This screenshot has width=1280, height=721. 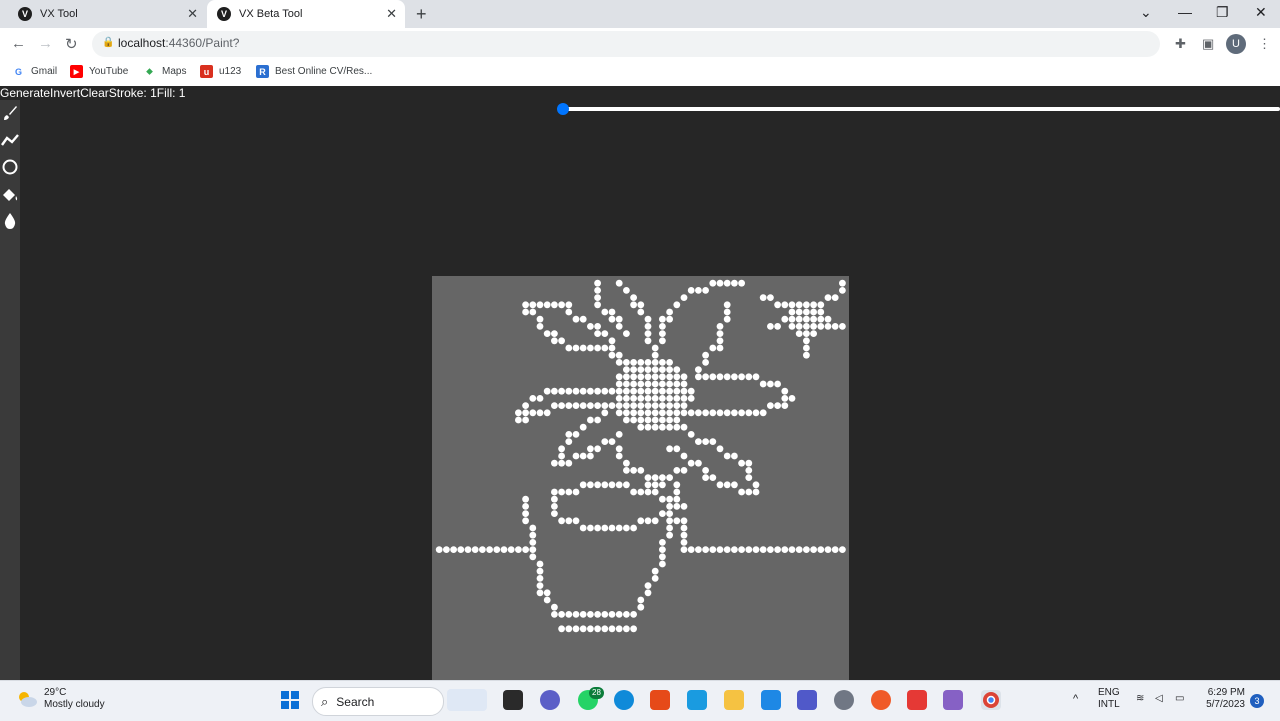 What do you see at coordinates (10, 113) in the screenshot?
I see `brush-tool` at bounding box center [10, 113].